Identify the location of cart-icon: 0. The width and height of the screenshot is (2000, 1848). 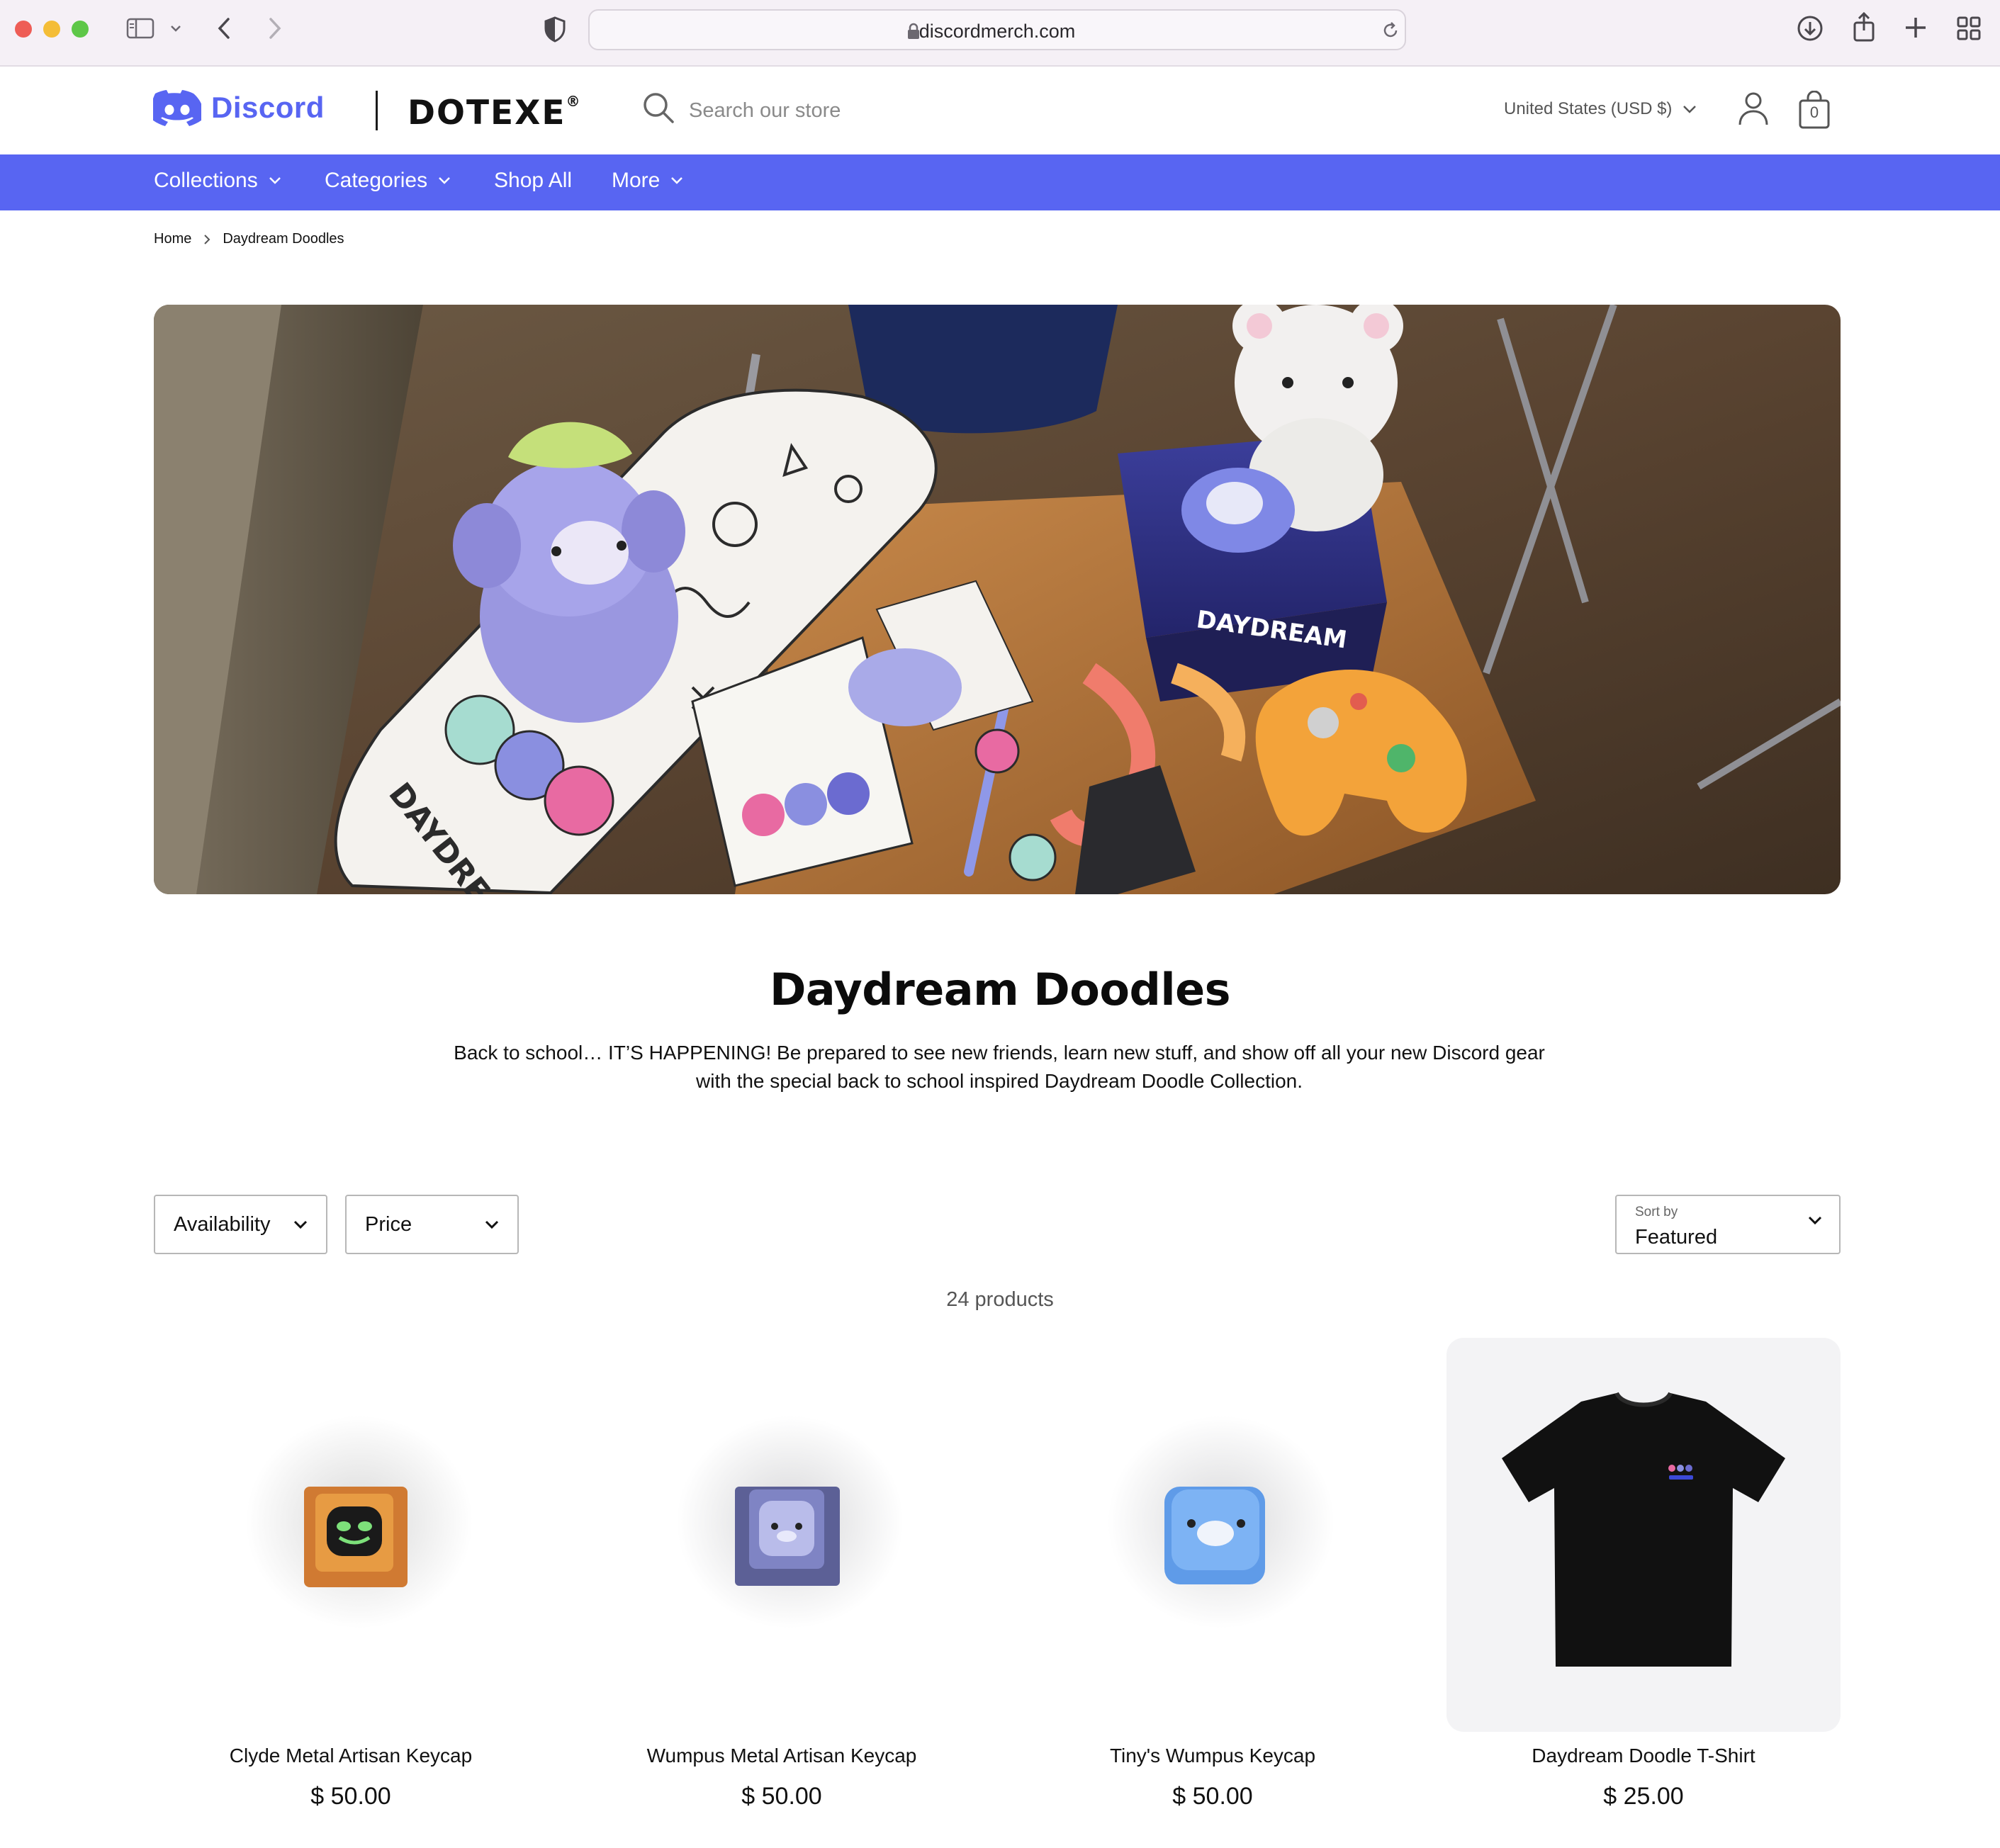
(1814, 112).